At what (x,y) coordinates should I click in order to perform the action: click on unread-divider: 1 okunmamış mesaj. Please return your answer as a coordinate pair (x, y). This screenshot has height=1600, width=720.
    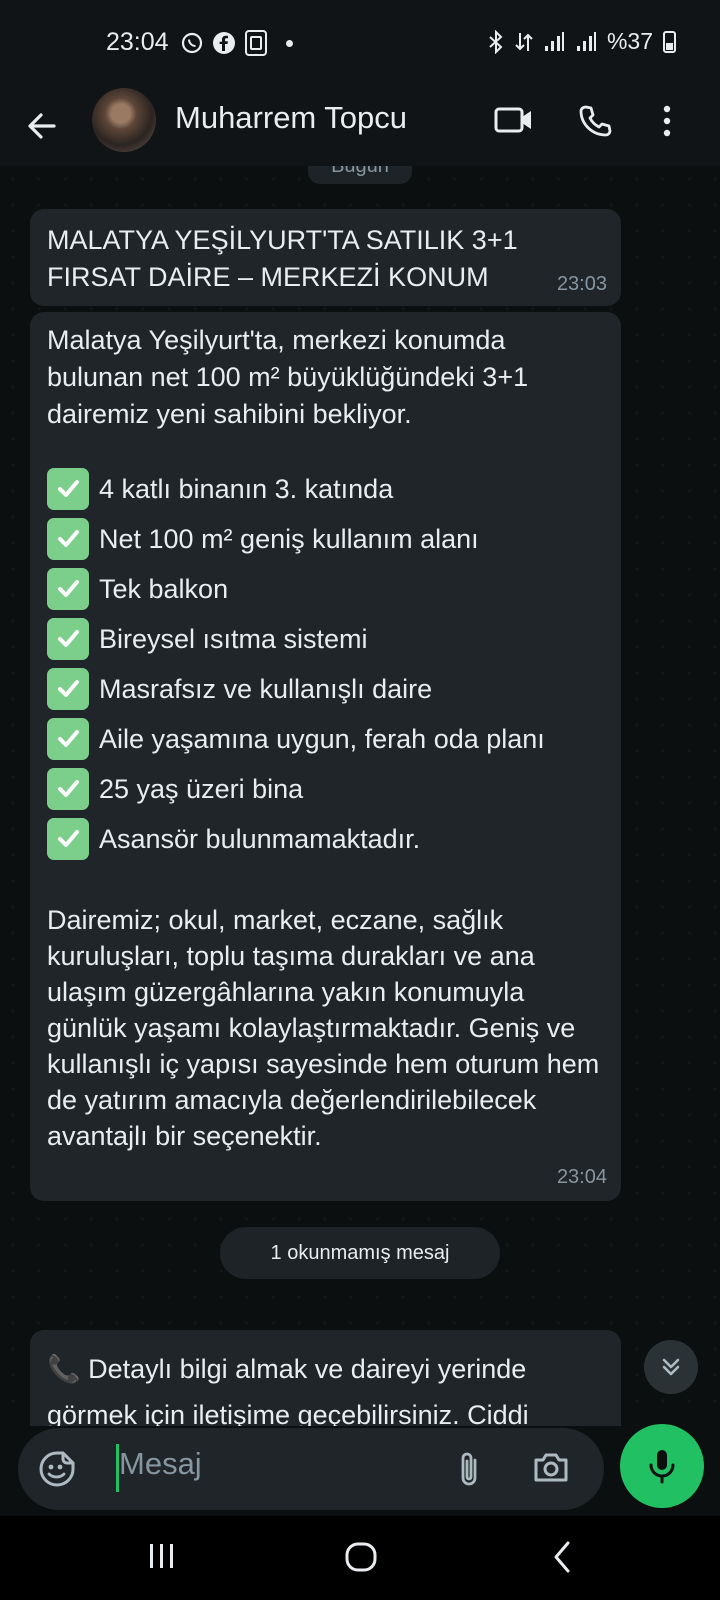
    Looking at the image, I should click on (360, 1253).